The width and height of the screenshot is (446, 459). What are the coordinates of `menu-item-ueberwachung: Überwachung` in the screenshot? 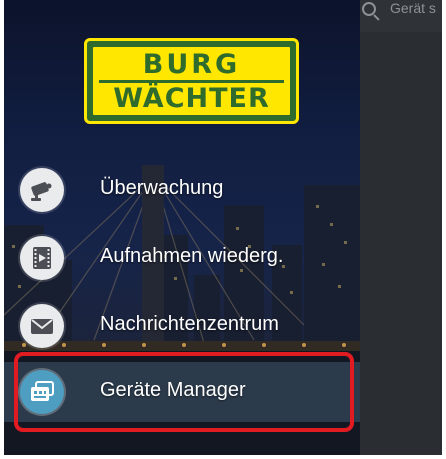 It's located at (182, 190).